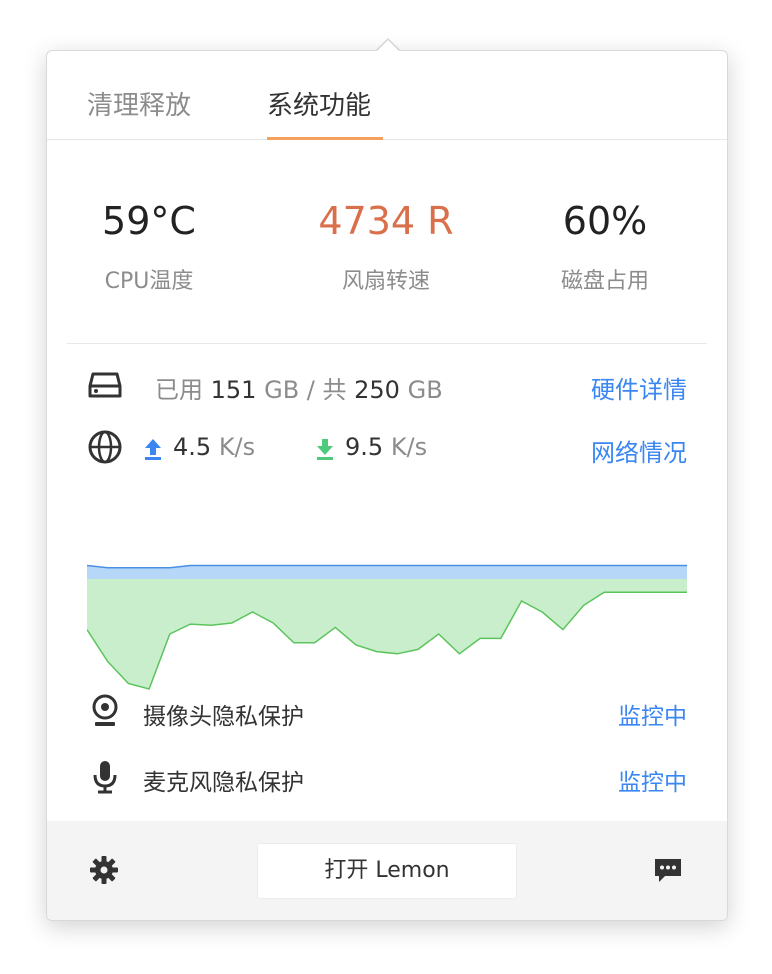  I want to click on cpu-temperature-label: CPU温度, so click(149, 281).